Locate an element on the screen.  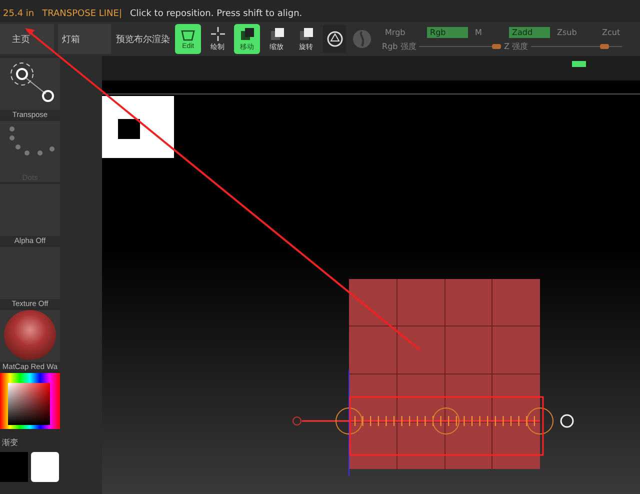
edit-icon is located at coordinates (188, 35).